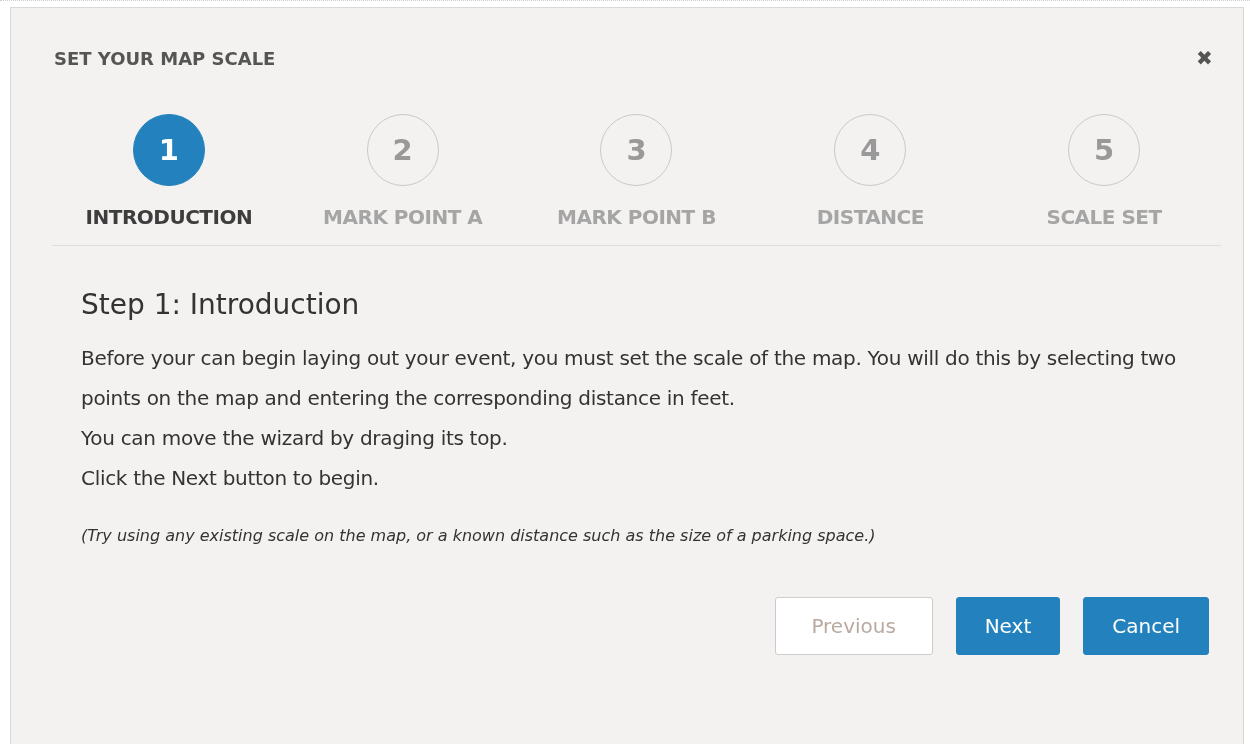 This screenshot has height=744, width=1250. What do you see at coordinates (221, 304) in the screenshot?
I see `step-heading: Step 1: Introduction` at bounding box center [221, 304].